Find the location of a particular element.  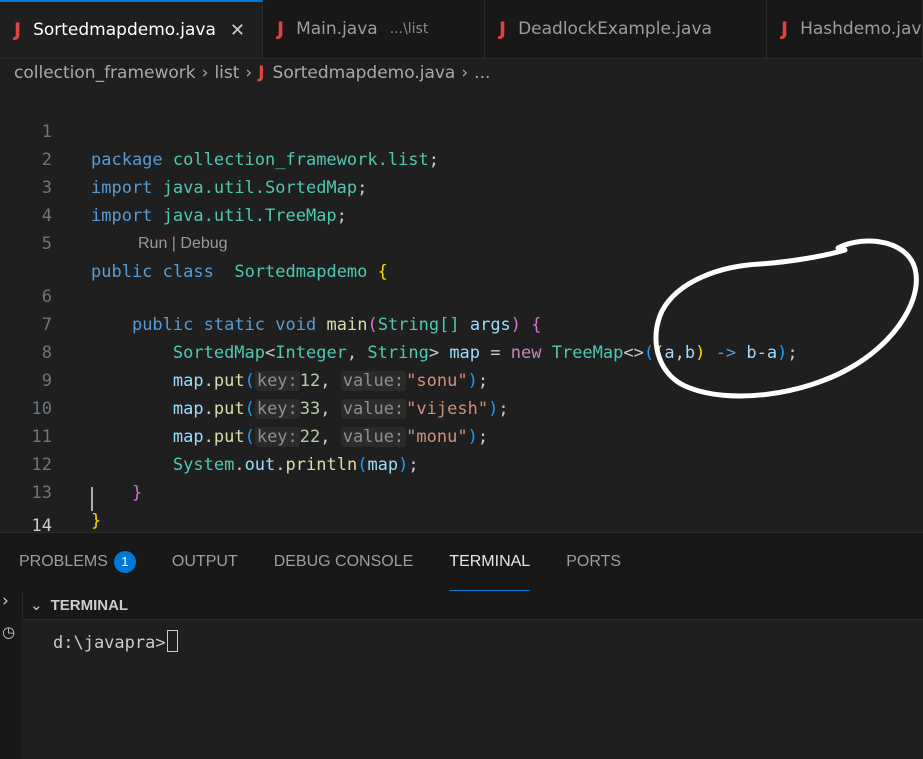

tab-deadlockexample: J DeadlockExample.java is located at coordinates (626, 29).